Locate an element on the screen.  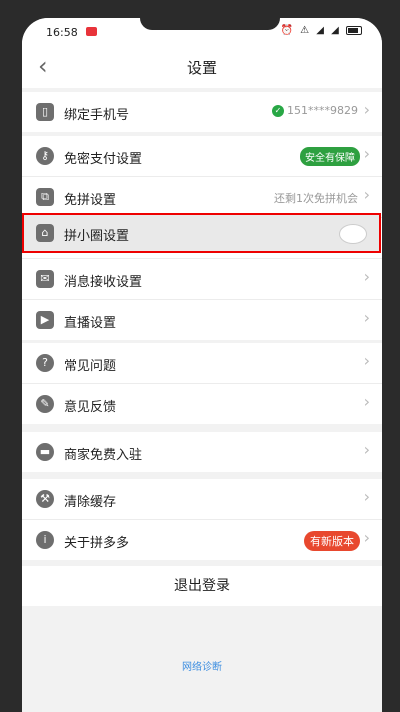
faq-label: 常见问题 is located at coordinates (90, 366).